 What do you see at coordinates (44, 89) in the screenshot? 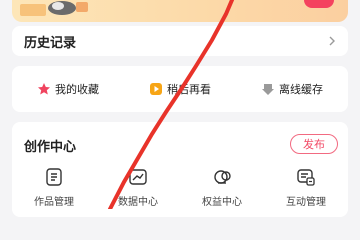
I see `star-icon` at bounding box center [44, 89].